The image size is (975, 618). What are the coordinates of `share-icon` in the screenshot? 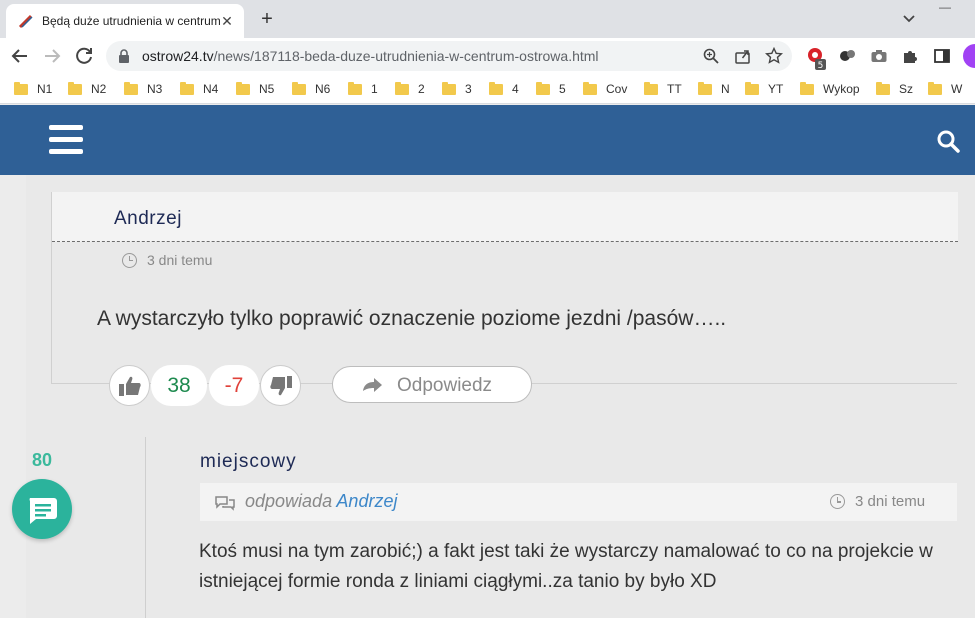 It's located at (743, 56).